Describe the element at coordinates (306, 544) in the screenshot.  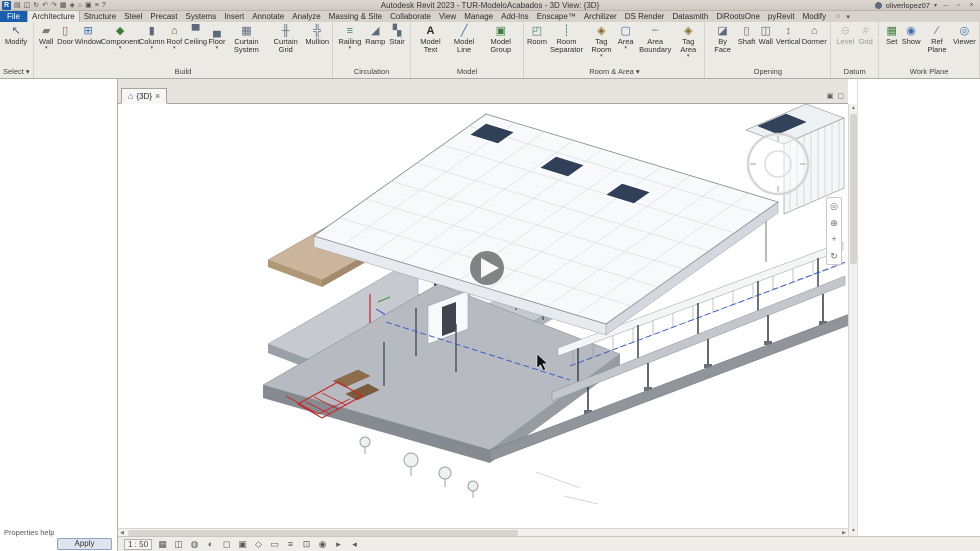
I see `analytical-model-icon: ⊡` at that location.